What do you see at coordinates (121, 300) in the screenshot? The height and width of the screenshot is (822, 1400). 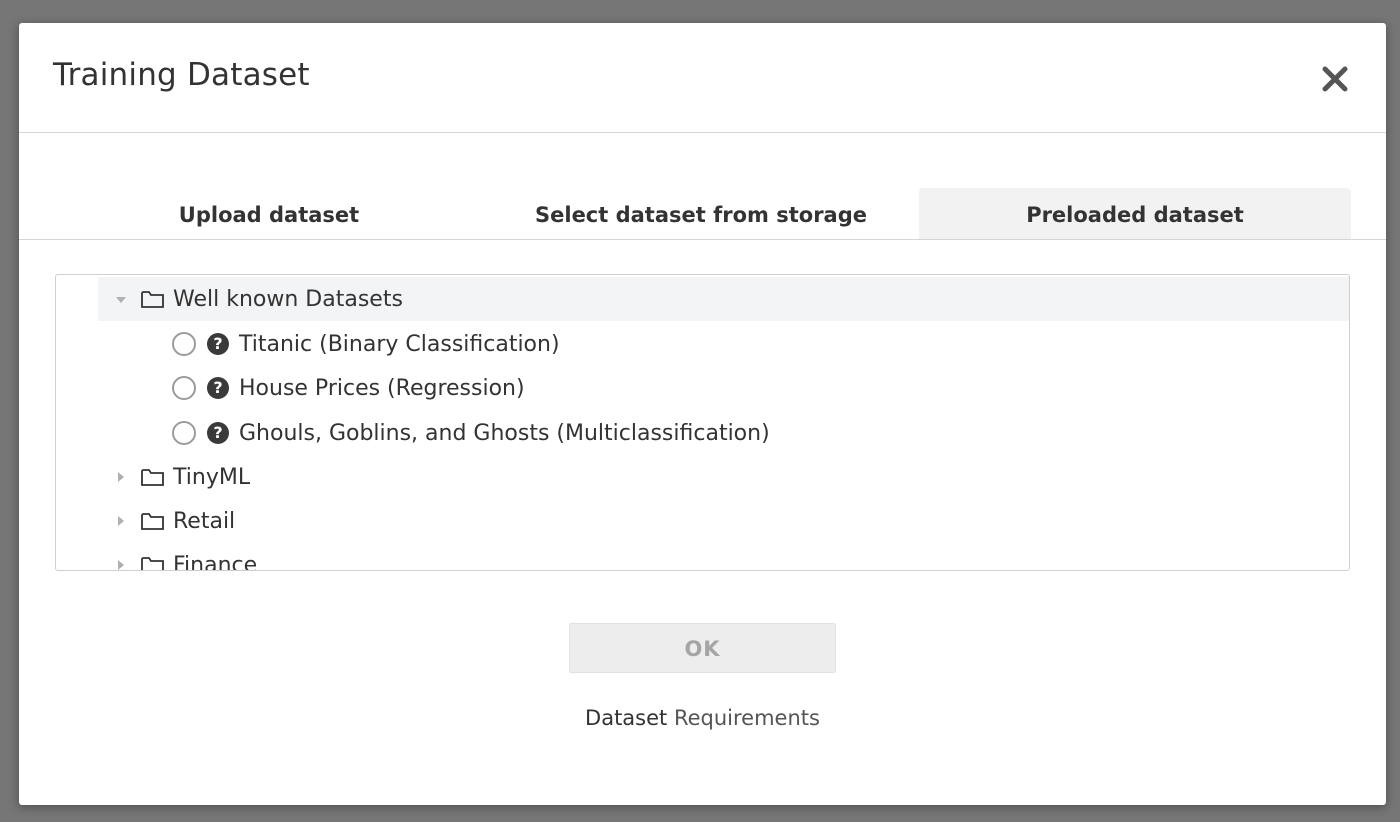 I see `collapse-arrow-icon` at bounding box center [121, 300].